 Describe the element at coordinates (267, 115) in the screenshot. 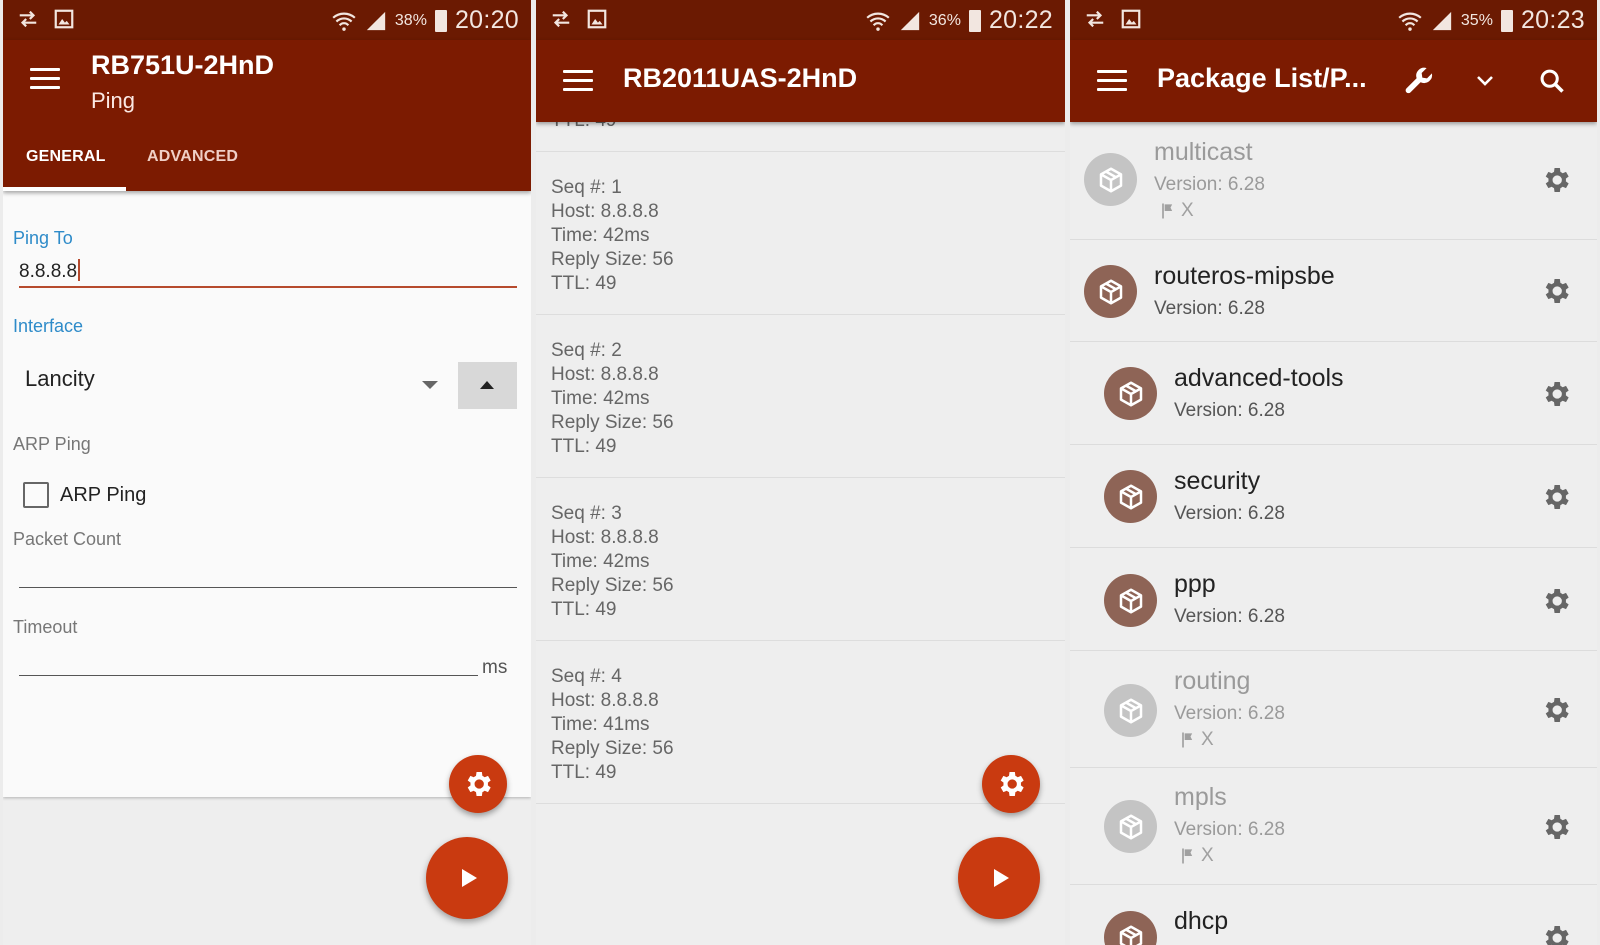

I see `app-bar: RB751U-2HnD Ping GENERAL ADVANCED` at that location.